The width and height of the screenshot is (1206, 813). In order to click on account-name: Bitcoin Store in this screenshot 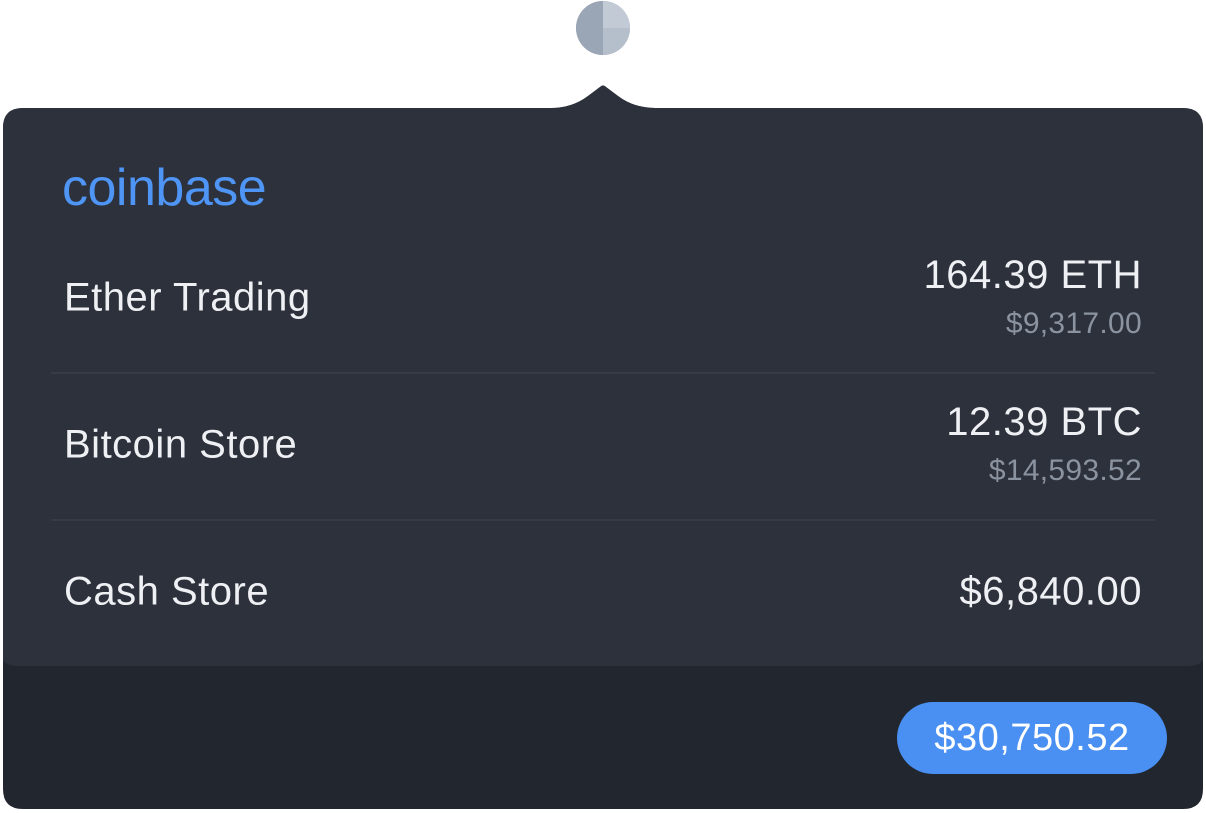, I will do `click(181, 444)`.